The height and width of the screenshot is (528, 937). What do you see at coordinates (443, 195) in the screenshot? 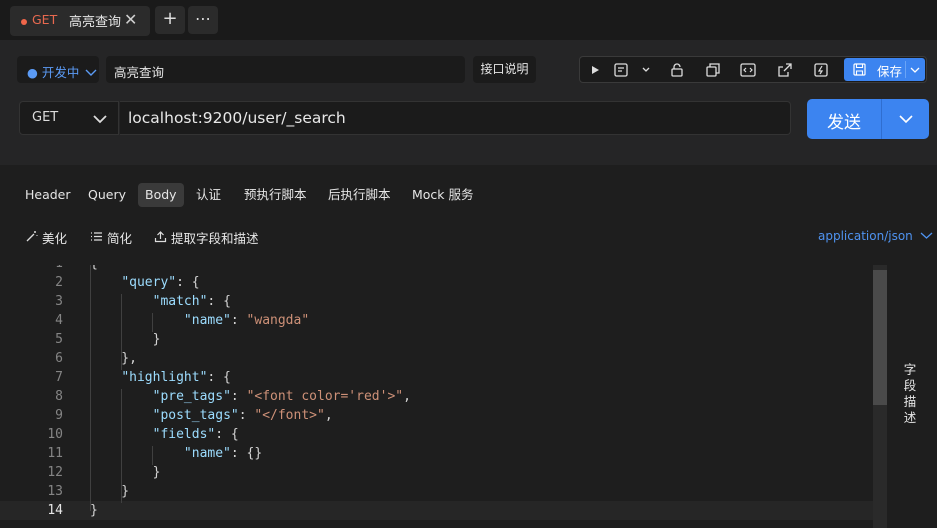
I see `tab-mock: Mock 服务` at bounding box center [443, 195].